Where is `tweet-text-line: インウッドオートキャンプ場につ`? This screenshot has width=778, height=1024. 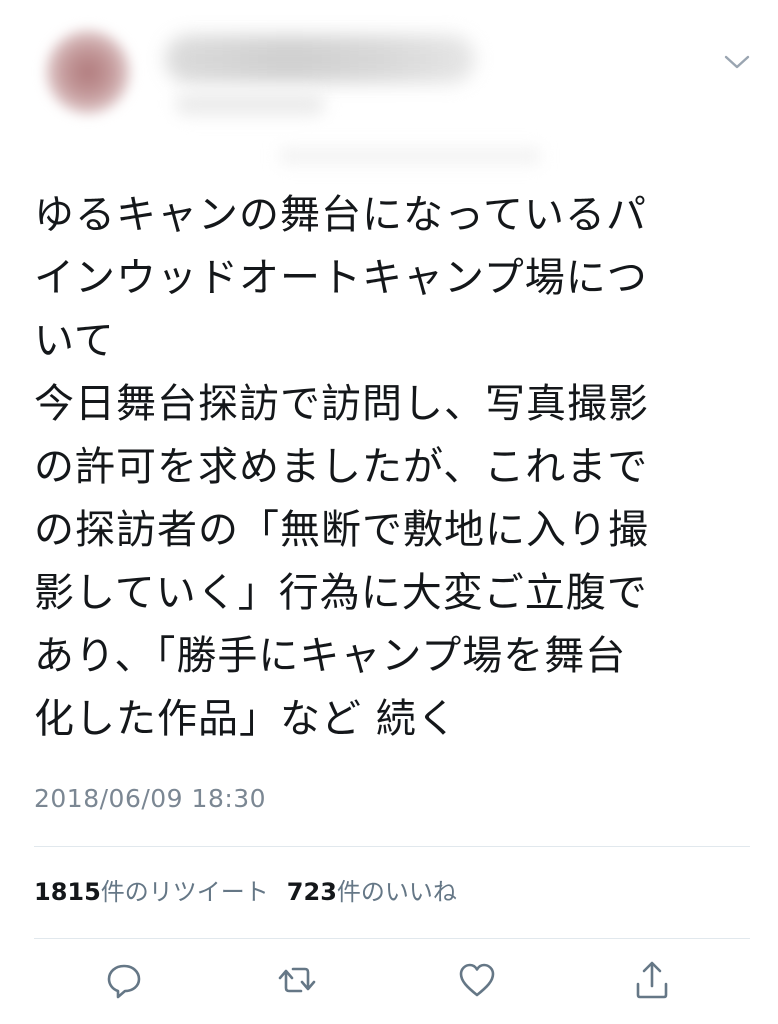
tweet-text-line: インウッドオートキャンプ場につ is located at coordinates (341, 278).